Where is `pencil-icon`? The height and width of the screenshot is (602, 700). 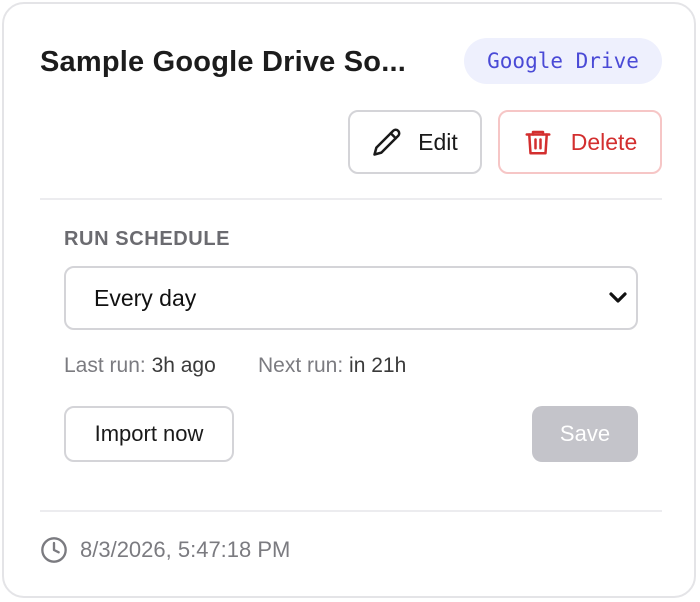 pencil-icon is located at coordinates (387, 142).